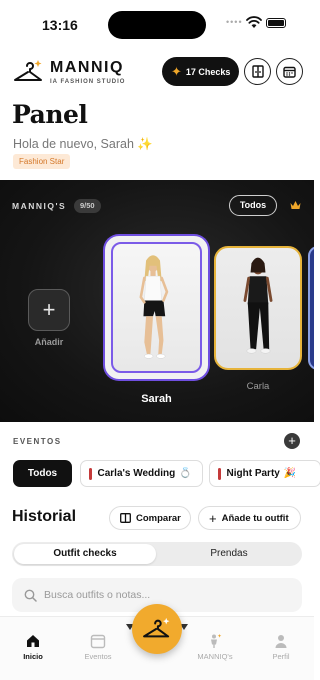 The width and height of the screenshot is (320, 680). Describe the element at coordinates (281, 656) in the screenshot. I see `tab-perfil-label: Perfil` at that location.